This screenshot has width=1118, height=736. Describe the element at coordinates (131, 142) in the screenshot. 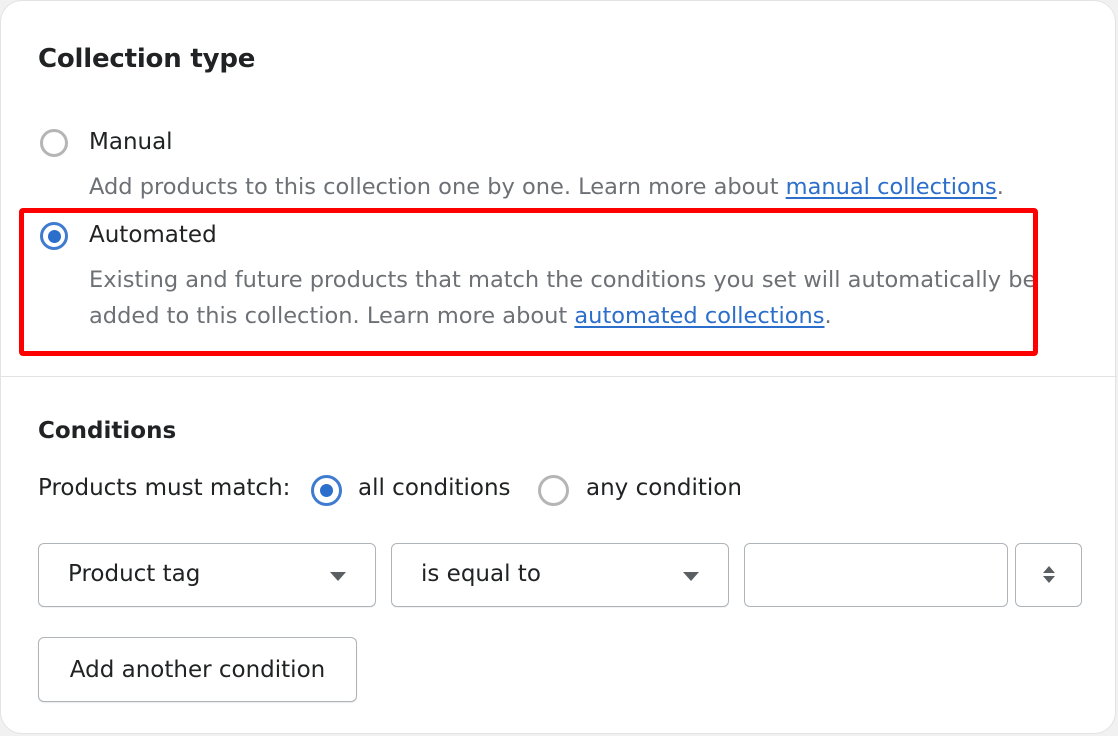

I see `manual-label: Manual` at that location.